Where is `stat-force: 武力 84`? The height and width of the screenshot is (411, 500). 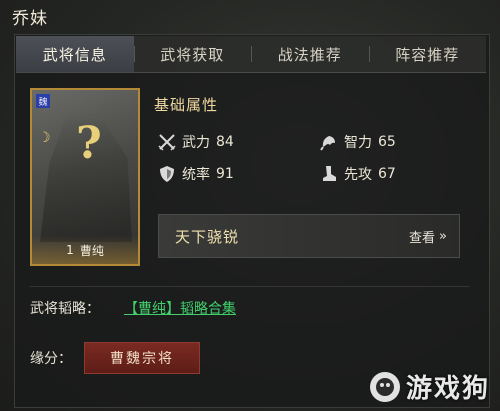
stat-force: 武力 84 is located at coordinates (196, 142).